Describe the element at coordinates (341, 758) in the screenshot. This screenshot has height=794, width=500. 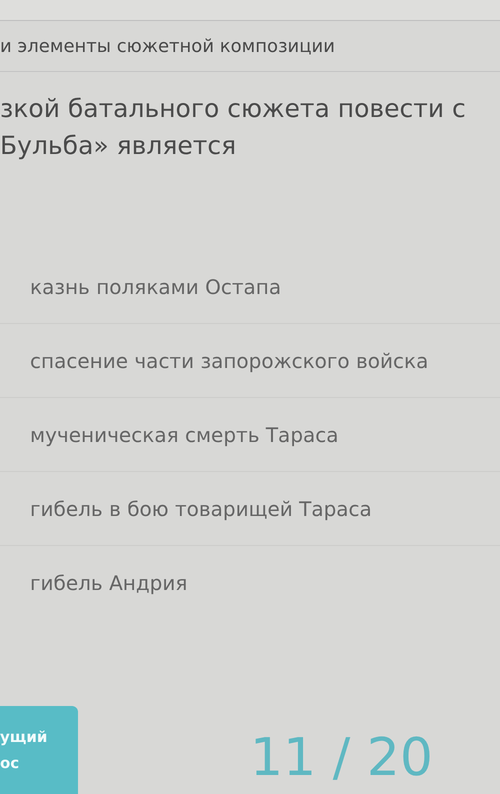
I see `question-counter: 11 / 20` at that location.